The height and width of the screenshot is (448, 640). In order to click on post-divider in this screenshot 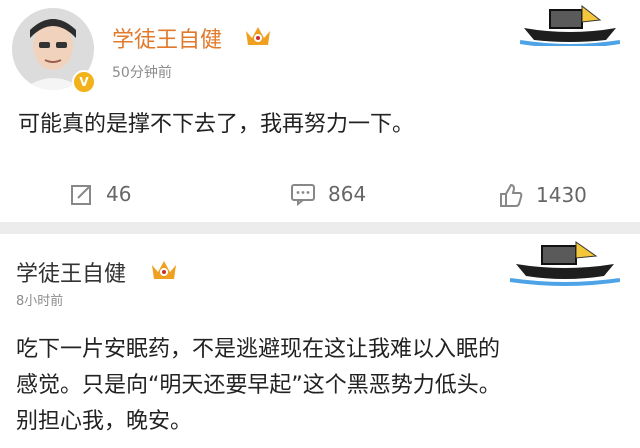, I will do `click(320, 228)`.